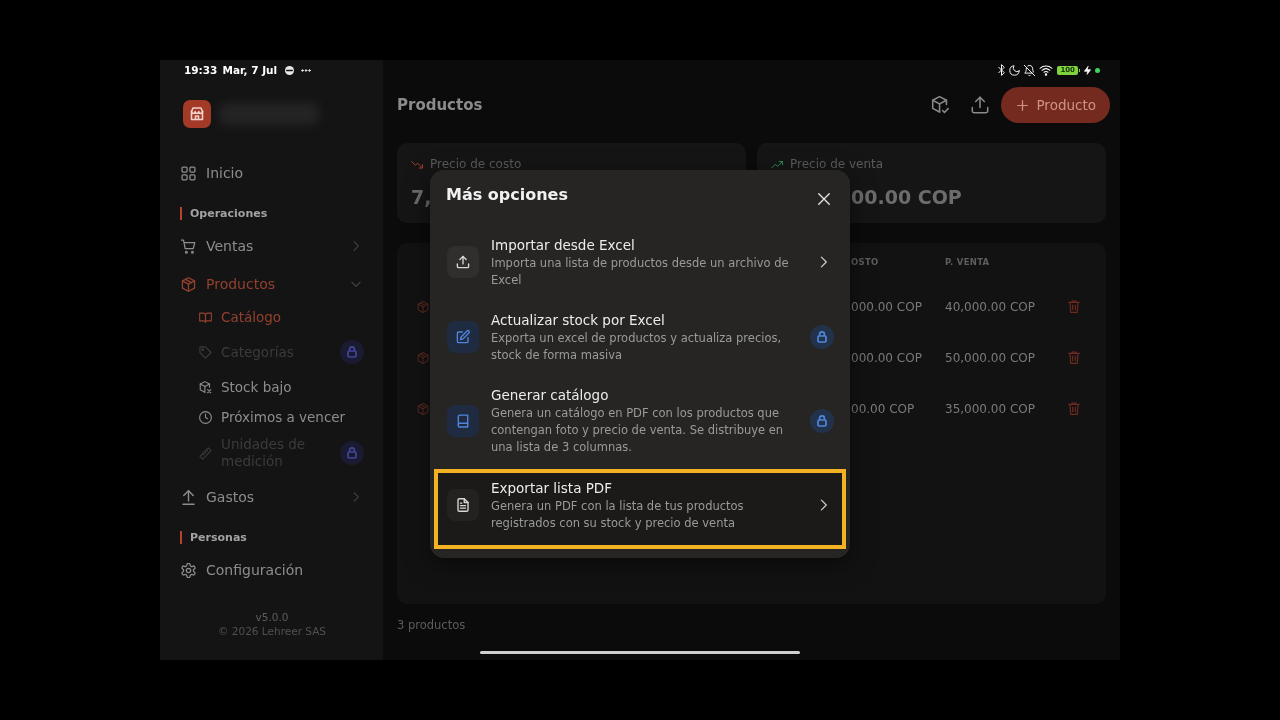  What do you see at coordinates (550, 395) in the screenshot?
I see `option-title: Generar catálogo` at bounding box center [550, 395].